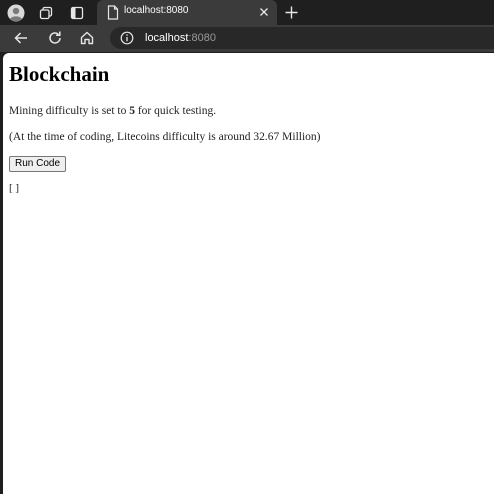 Image resolution: width=494 pixels, height=494 pixels. I want to click on workspaces-icon, so click(46, 13).